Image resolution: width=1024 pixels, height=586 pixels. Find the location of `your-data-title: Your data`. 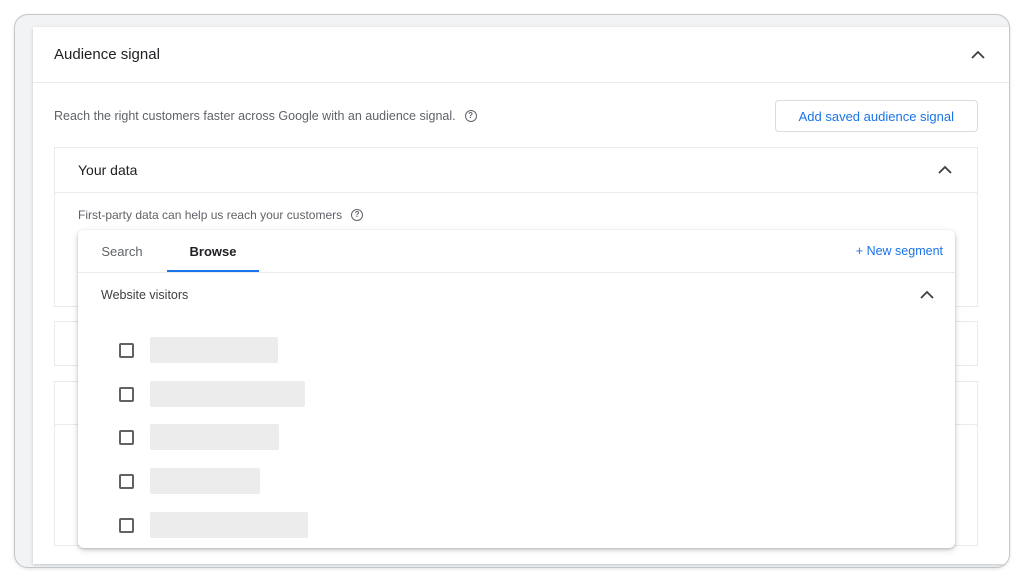

your-data-title: Your data is located at coordinates (108, 170).